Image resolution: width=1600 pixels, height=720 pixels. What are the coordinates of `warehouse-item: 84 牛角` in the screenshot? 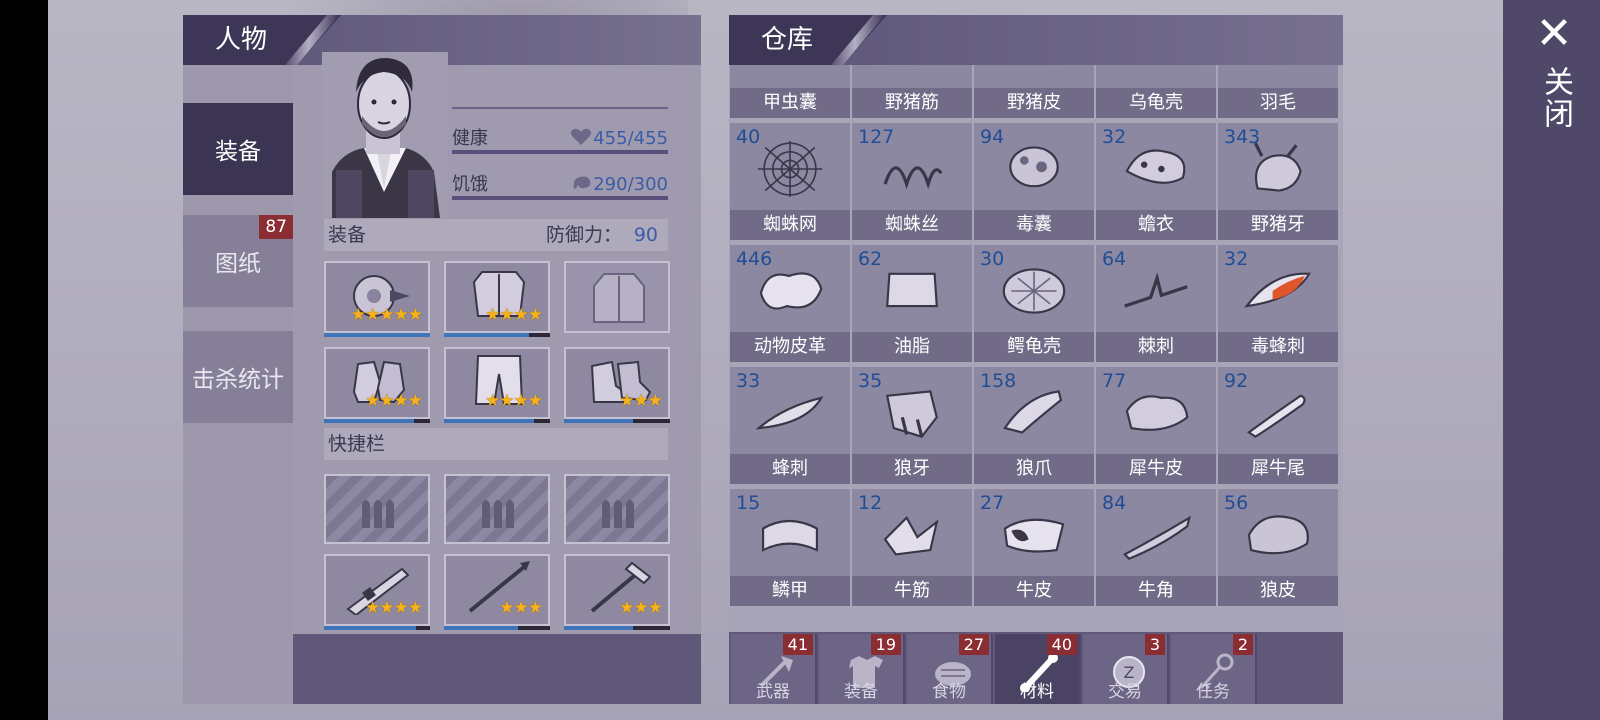 It's located at (1156, 547).